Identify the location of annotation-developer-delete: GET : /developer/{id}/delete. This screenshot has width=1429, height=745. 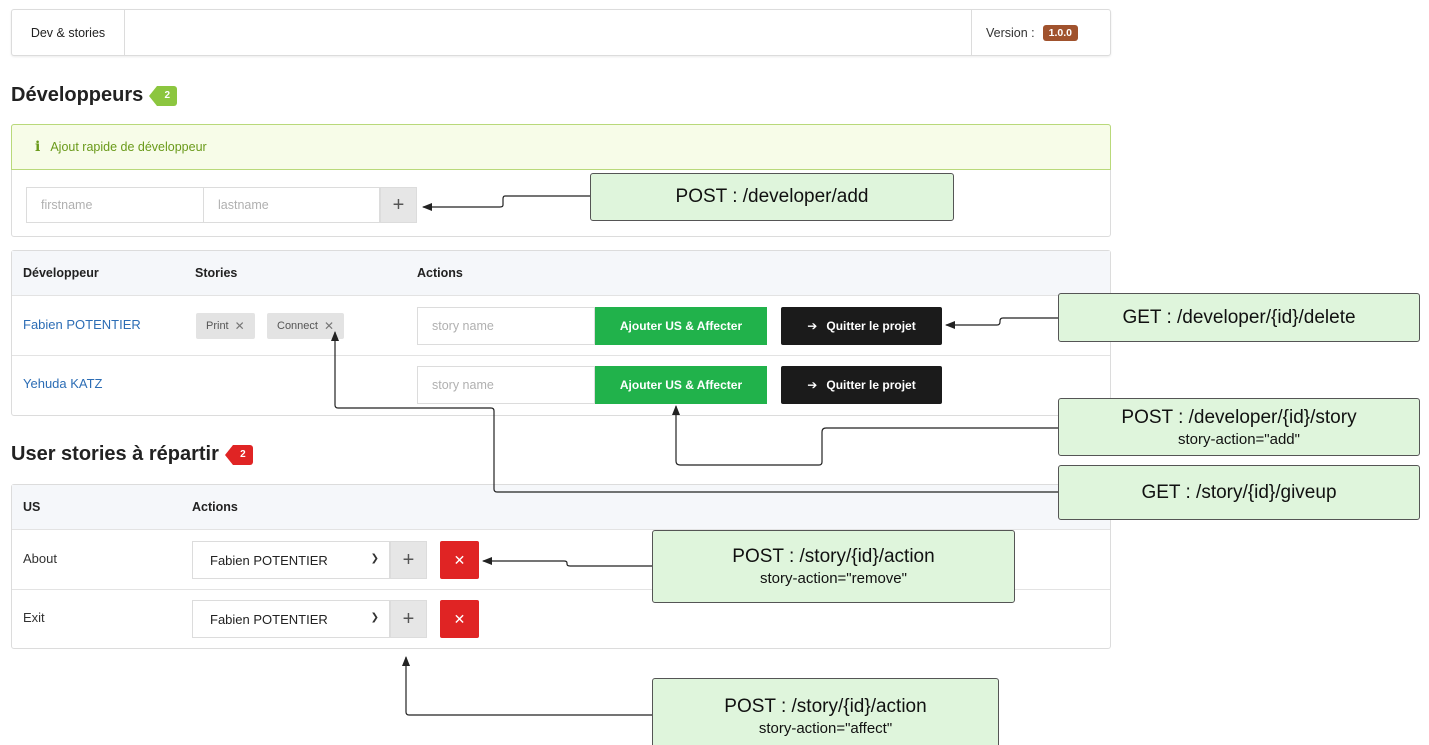
(1239, 317).